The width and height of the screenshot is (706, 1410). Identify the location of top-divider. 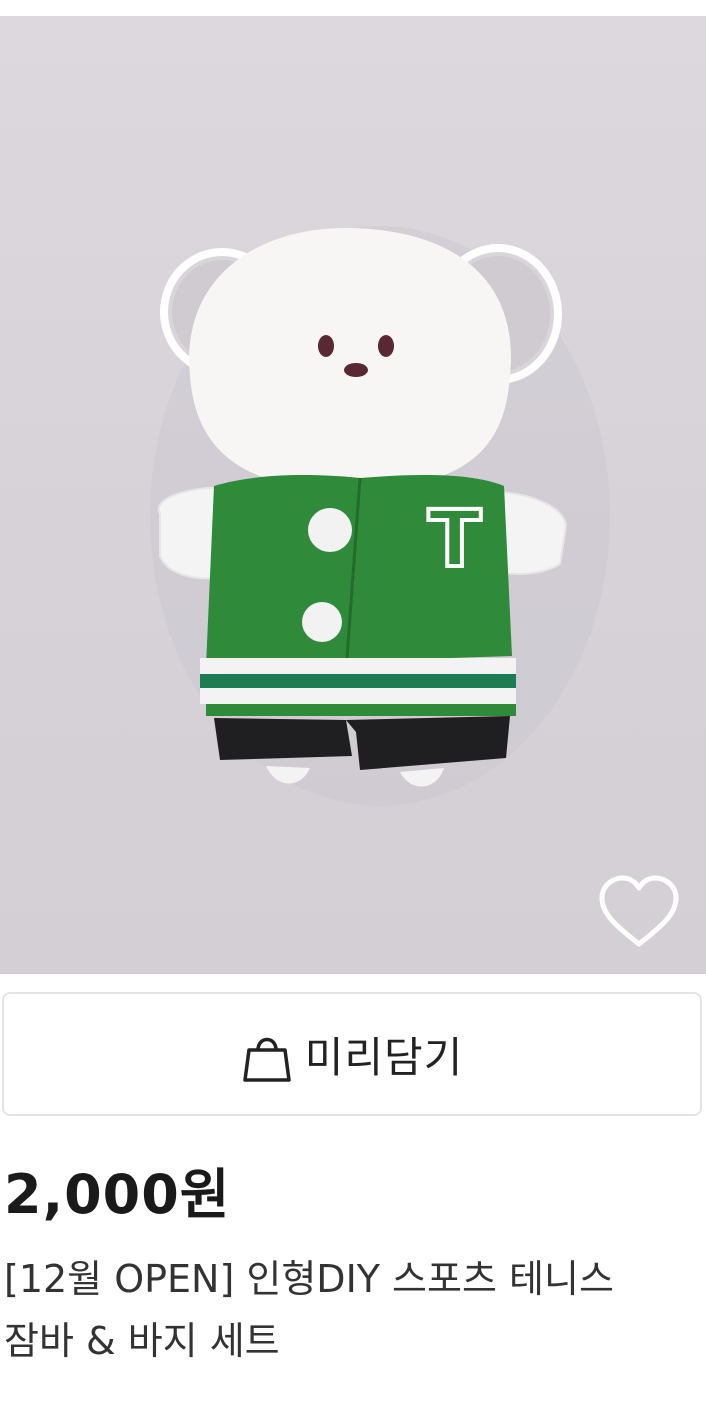
(353, 8).